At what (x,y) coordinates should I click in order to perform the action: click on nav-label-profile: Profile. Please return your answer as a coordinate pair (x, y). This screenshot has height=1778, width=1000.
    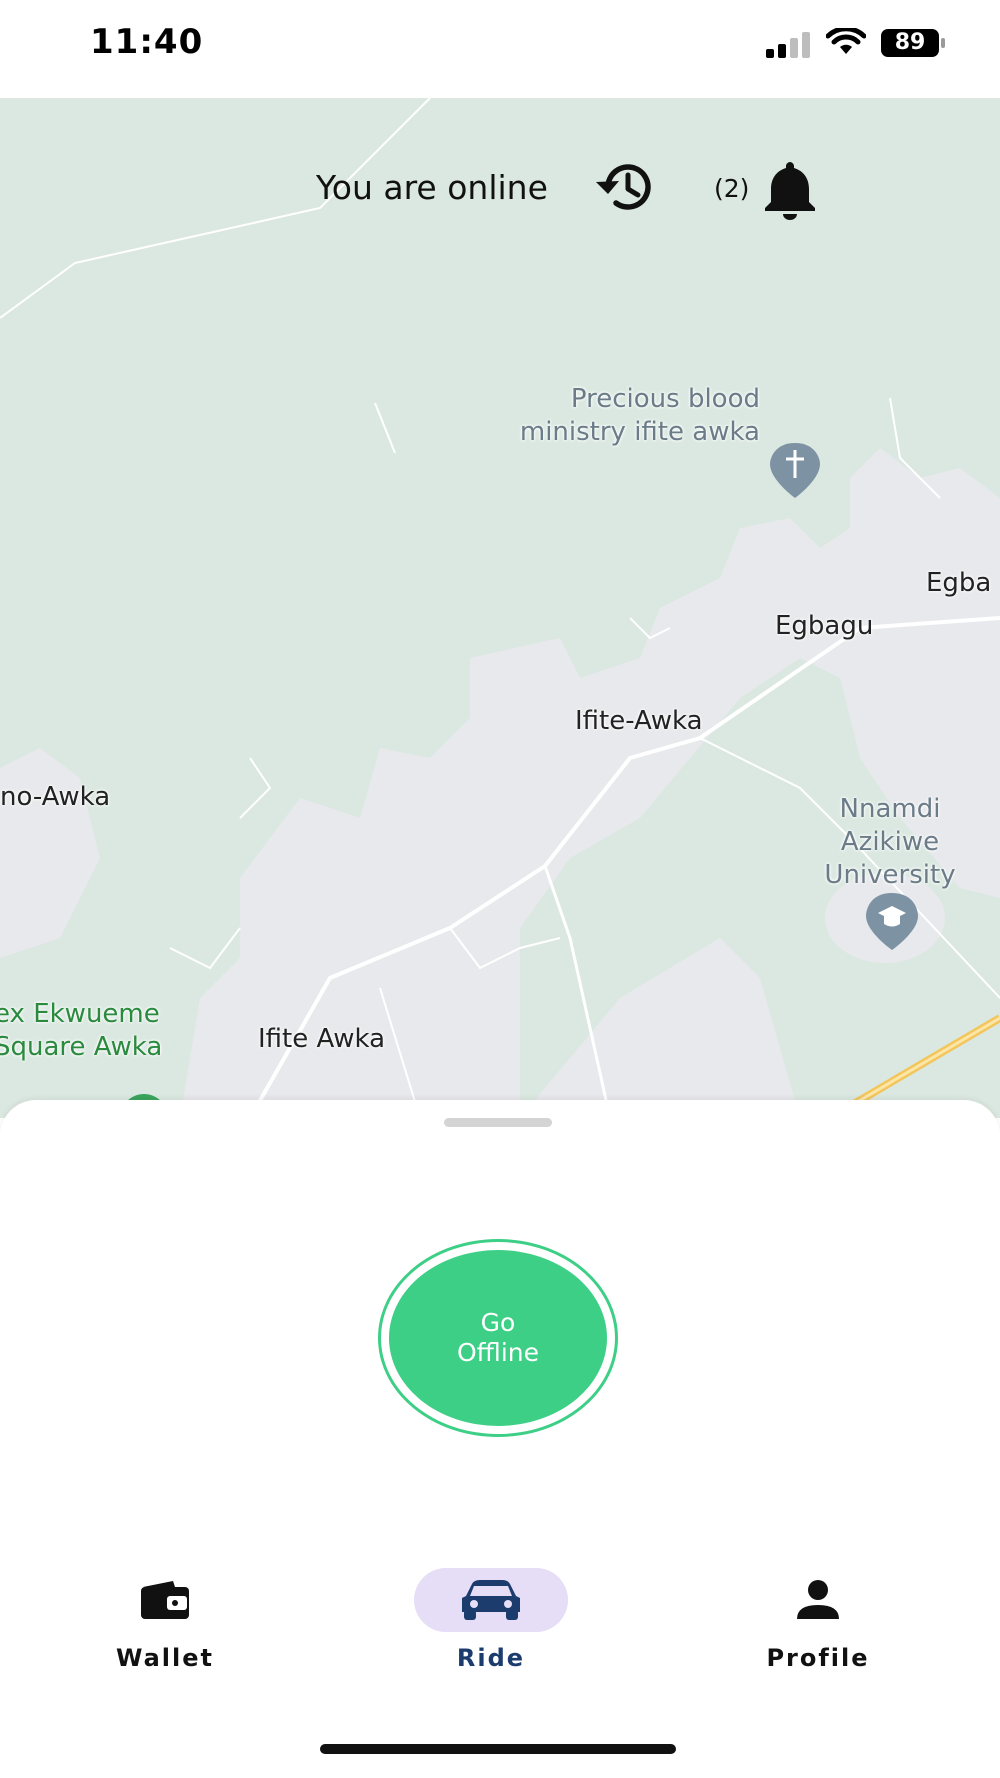
    Looking at the image, I should click on (818, 1658).